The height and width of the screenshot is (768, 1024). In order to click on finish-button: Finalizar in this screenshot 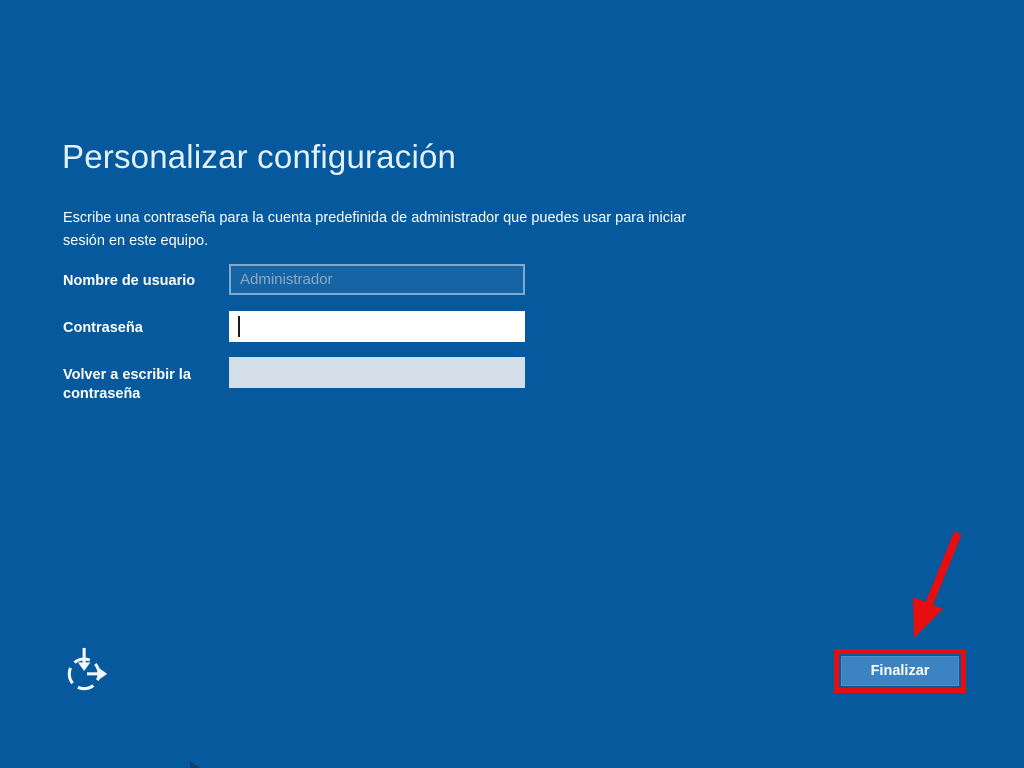, I will do `click(900, 671)`.